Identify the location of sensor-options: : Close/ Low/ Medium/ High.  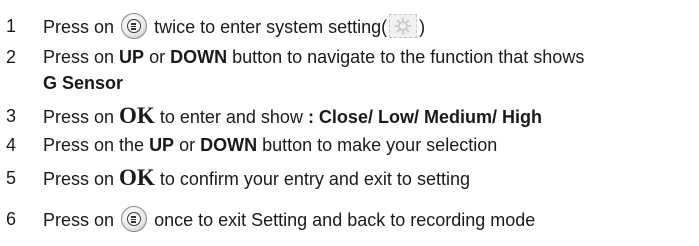
(424, 117).